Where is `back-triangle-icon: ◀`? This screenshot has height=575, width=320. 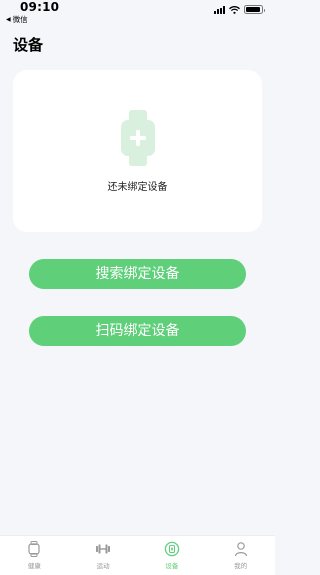 back-triangle-icon: ◀ is located at coordinates (8, 19).